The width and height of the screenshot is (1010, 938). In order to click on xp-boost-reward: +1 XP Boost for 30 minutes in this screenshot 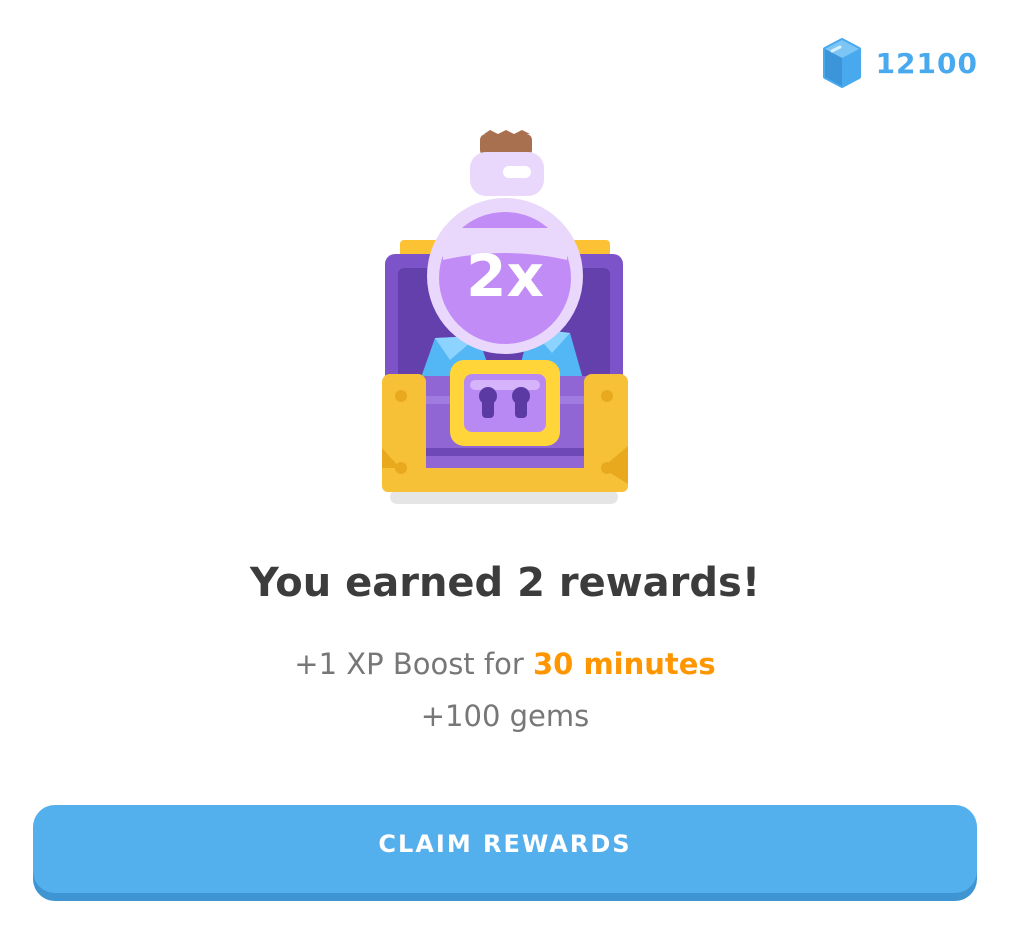, I will do `click(505, 664)`.